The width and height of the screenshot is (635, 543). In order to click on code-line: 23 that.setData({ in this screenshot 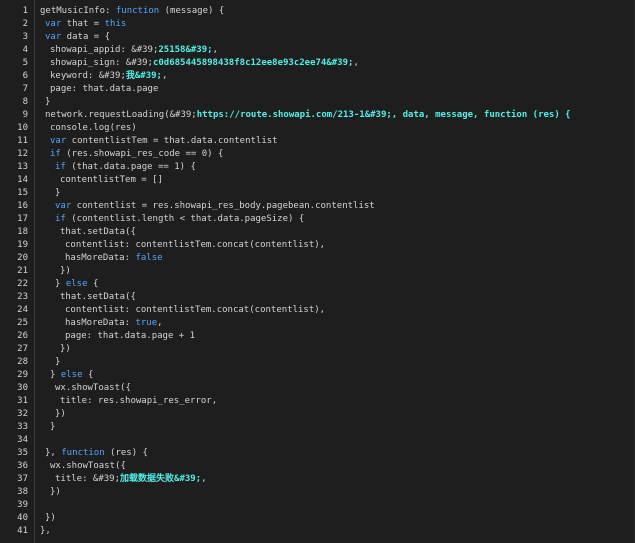, I will do `click(317, 297)`.